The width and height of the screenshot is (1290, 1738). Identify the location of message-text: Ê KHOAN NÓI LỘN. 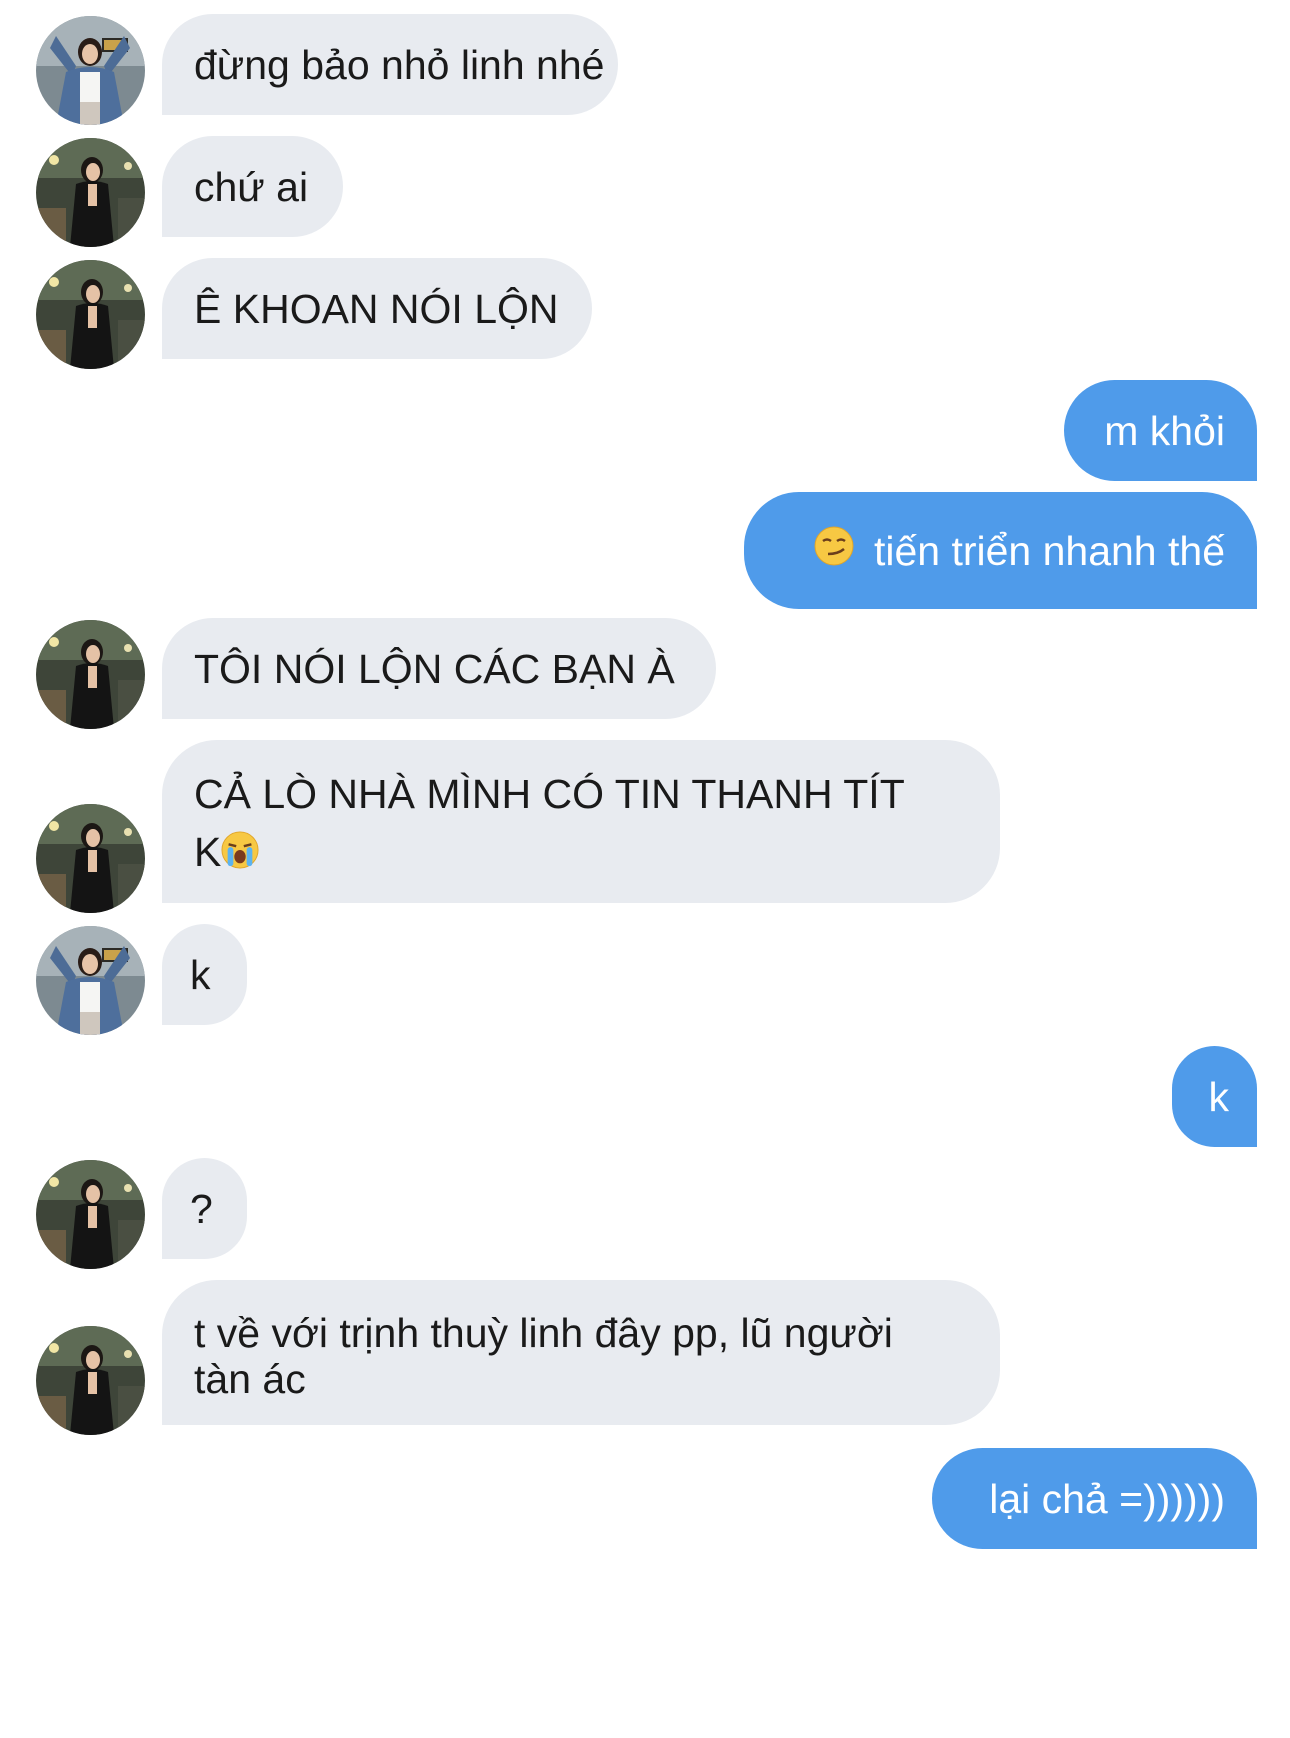
(376, 308).